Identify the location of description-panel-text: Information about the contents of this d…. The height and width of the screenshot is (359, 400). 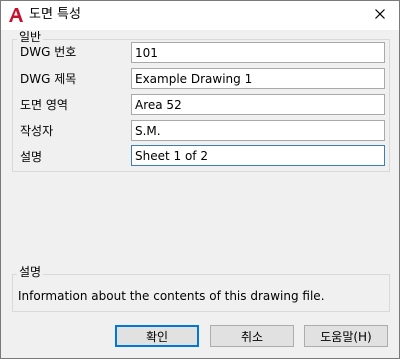
(171, 296).